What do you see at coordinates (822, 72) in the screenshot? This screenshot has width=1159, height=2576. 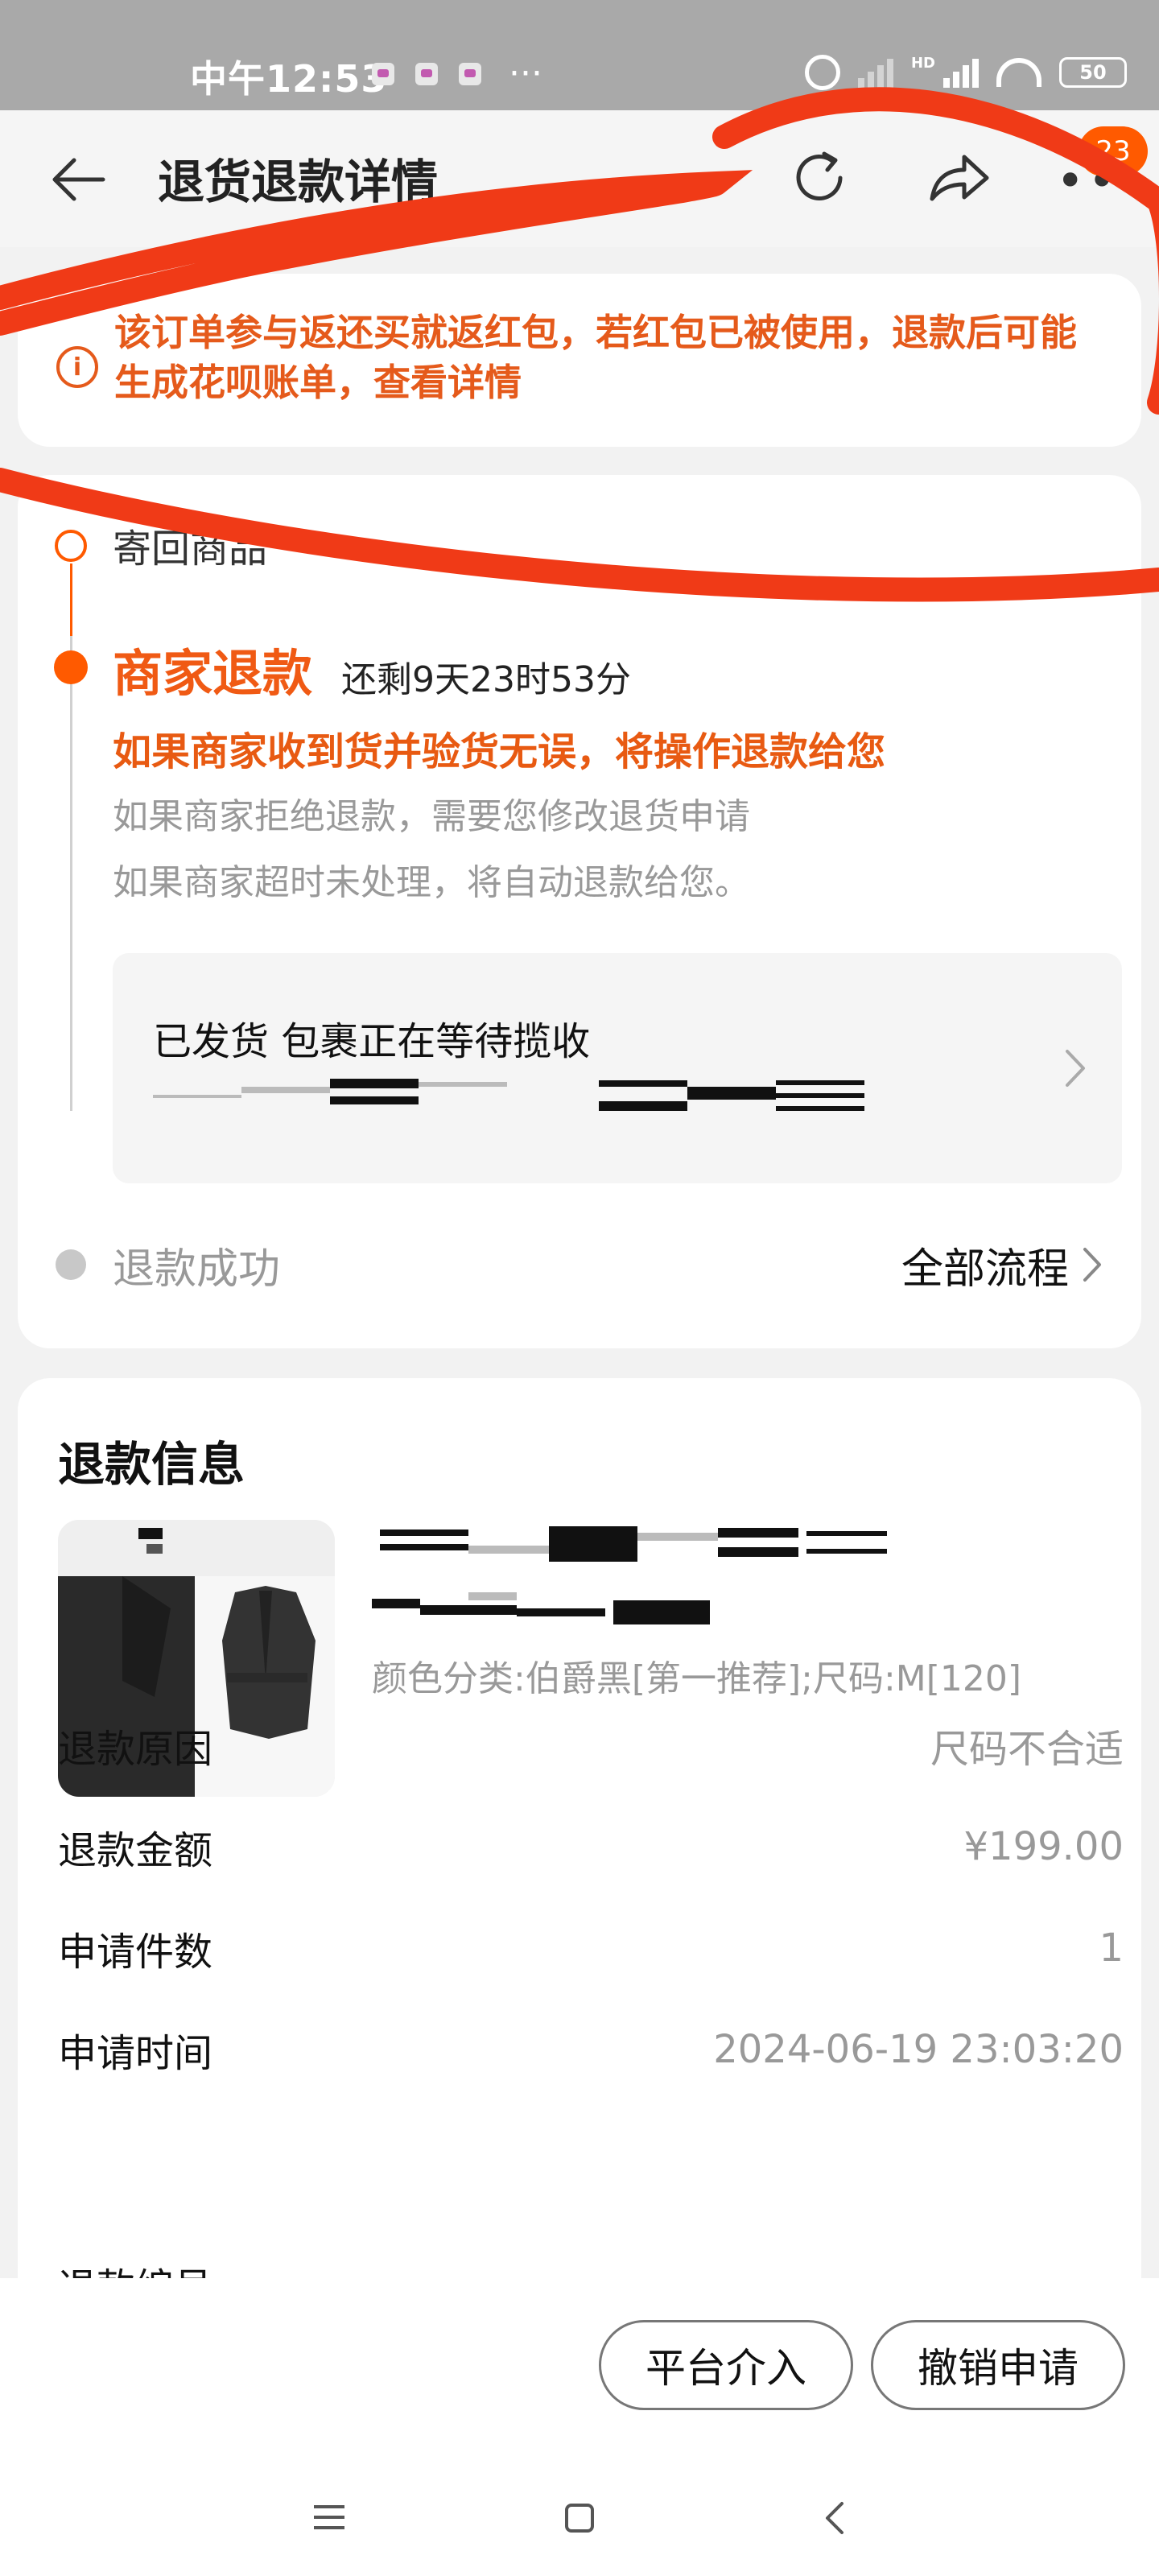 I see `alarm-icon` at bounding box center [822, 72].